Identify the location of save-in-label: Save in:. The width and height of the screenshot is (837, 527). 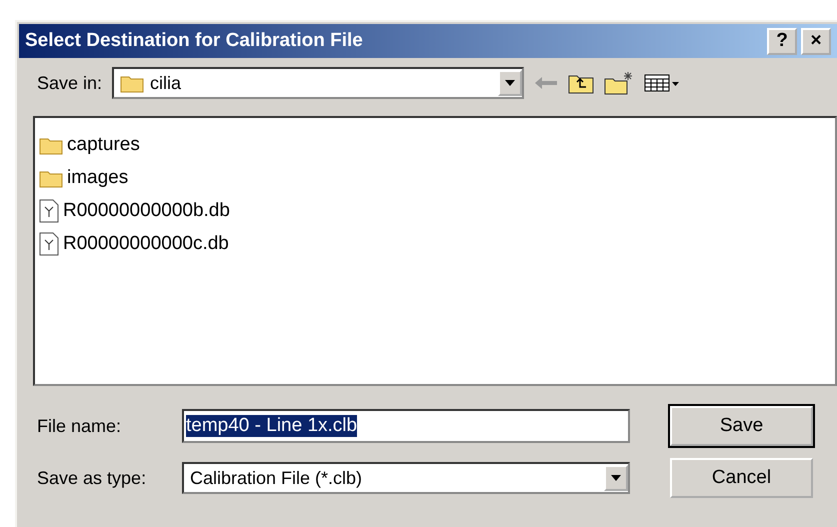
(69, 83).